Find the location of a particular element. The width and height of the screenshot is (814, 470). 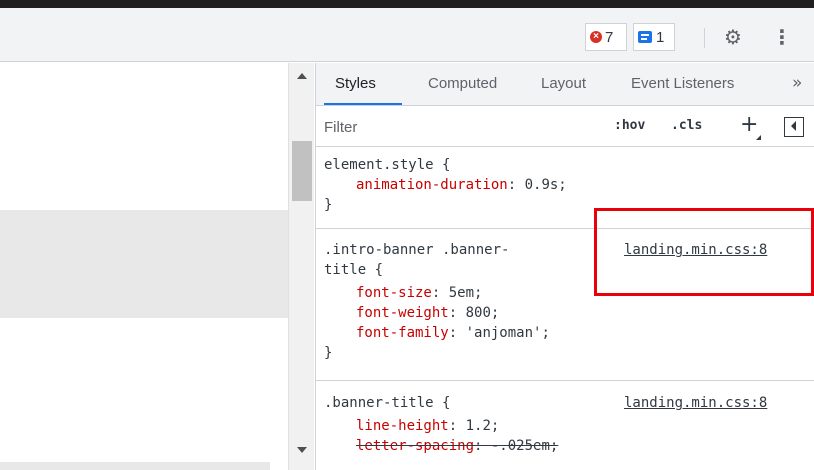

property-name: font-family is located at coordinates (402, 333).